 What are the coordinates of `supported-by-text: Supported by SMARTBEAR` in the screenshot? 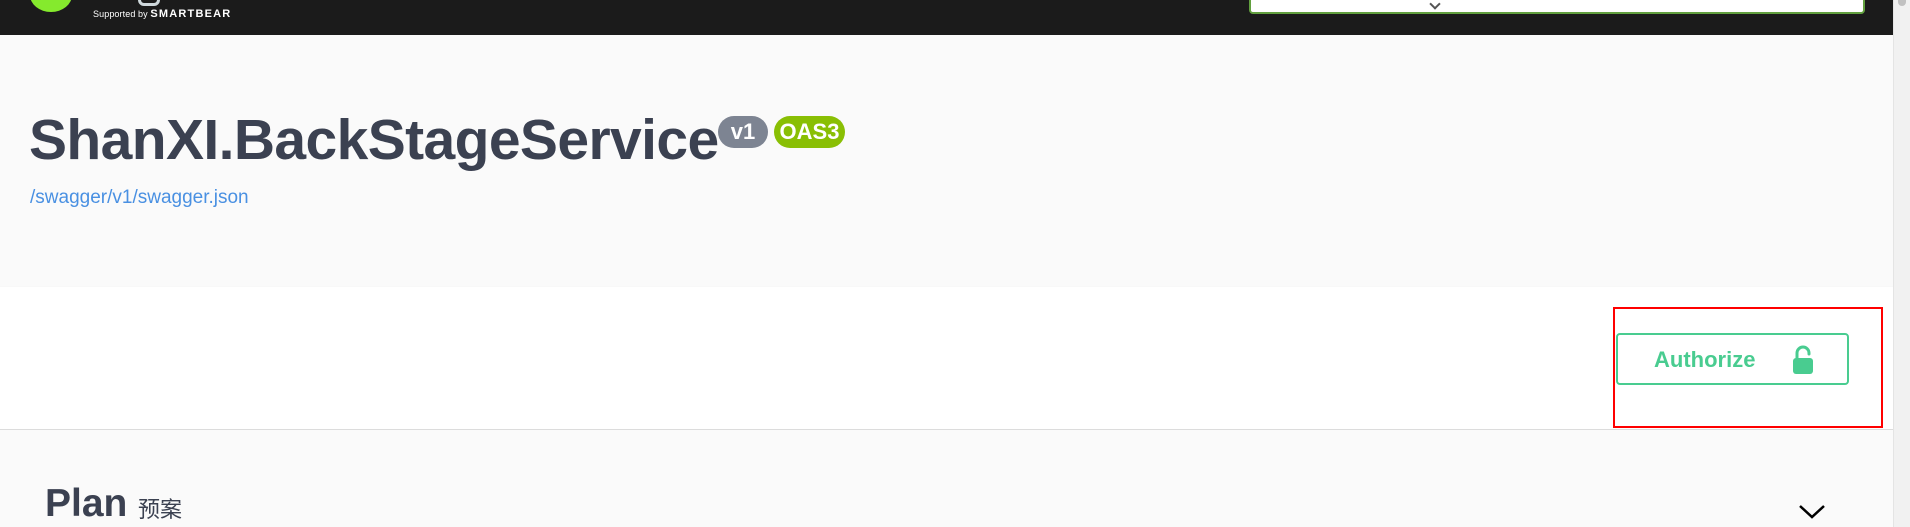 It's located at (162, 14).